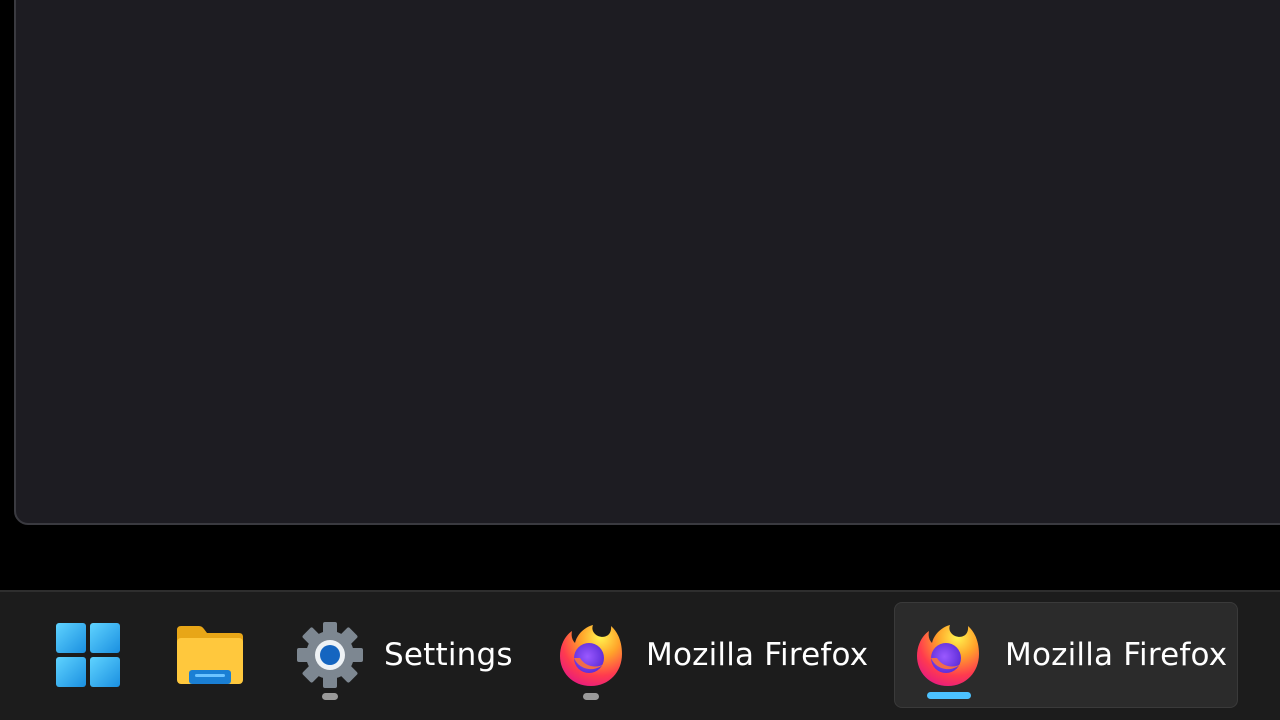 This screenshot has width=1280, height=720. I want to click on firefox-taskbar-button-2: Mozilla Firefox, so click(1066, 655).